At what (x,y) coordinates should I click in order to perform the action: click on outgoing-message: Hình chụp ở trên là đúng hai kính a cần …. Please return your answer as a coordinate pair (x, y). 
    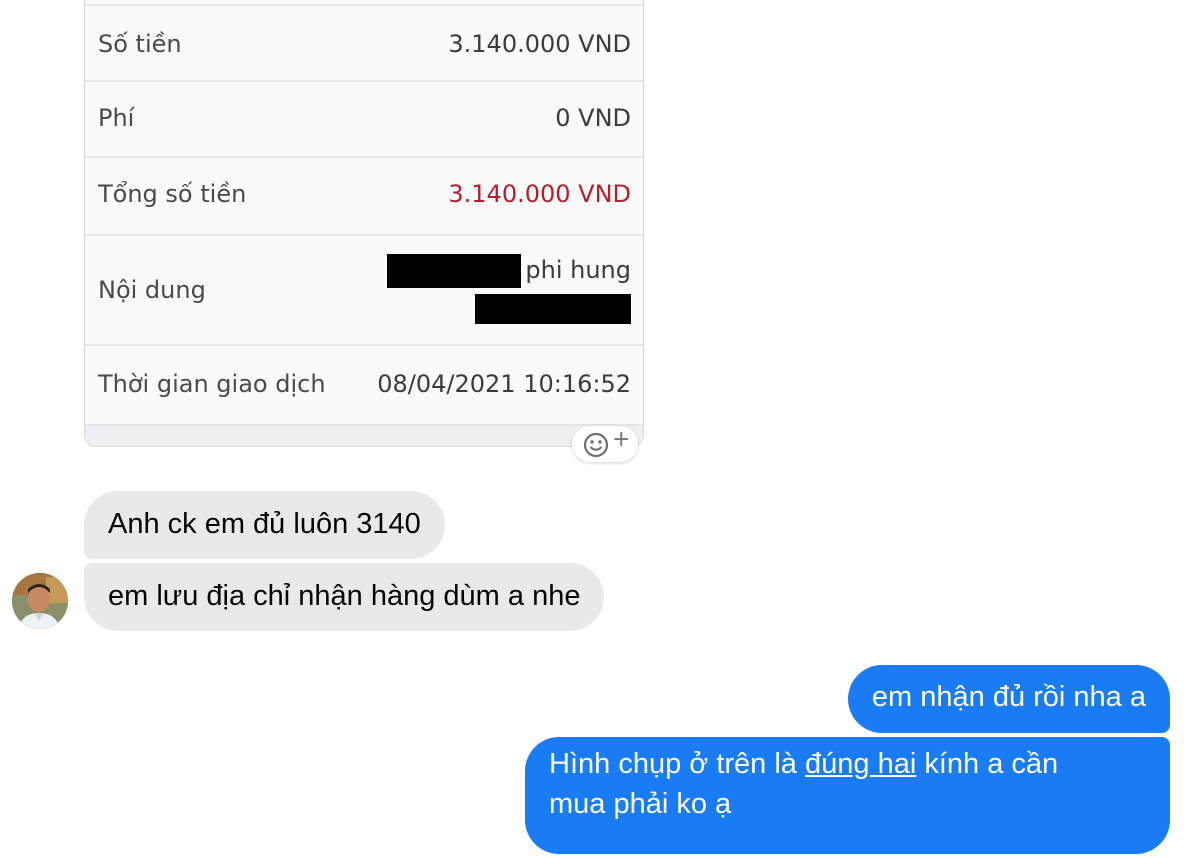
    Looking at the image, I should click on (847, 795).